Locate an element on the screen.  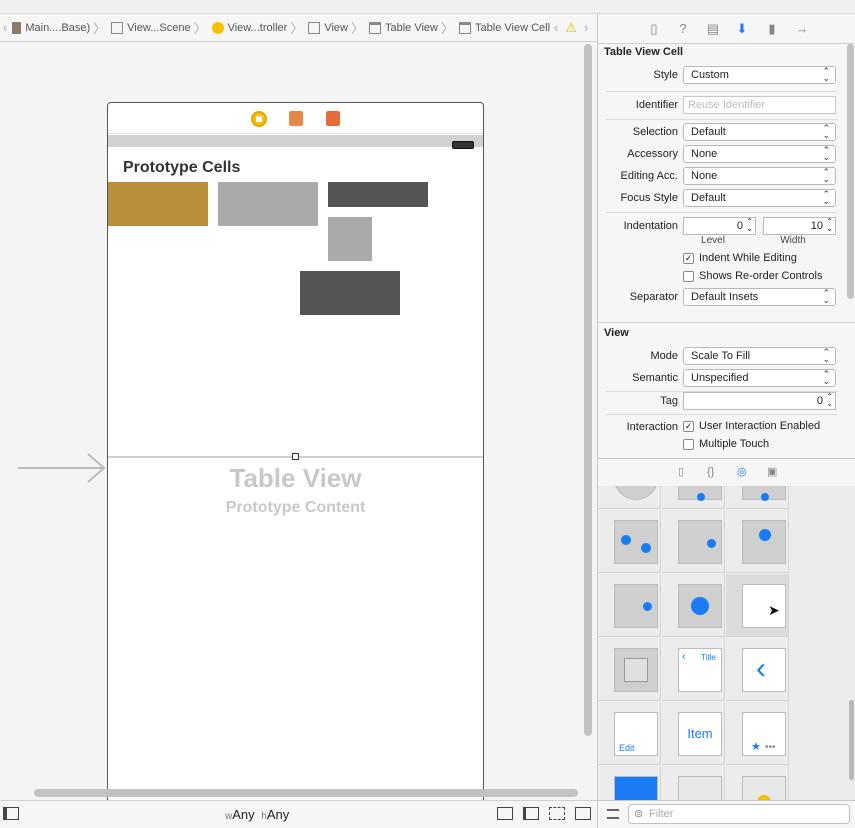
library-item-navigation-bar: ‹ Title is located at coordinates (693, 669).